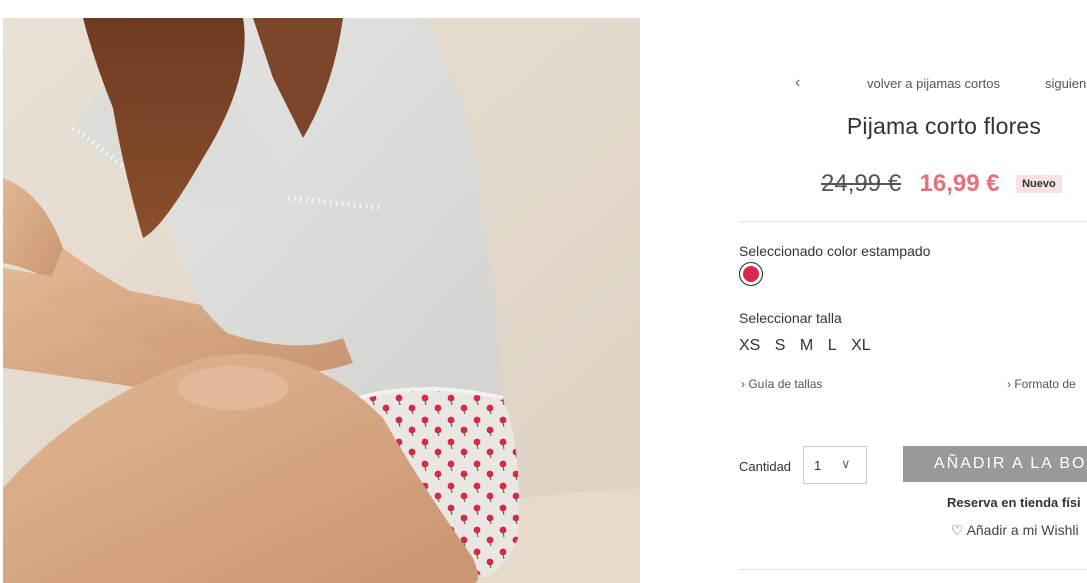 The width and height of the screenshot is (1087, 583). What do you see at coordinates (780, 345) in the screenshot?
I see `size-option-s: S` at bounding box center [780, 345].